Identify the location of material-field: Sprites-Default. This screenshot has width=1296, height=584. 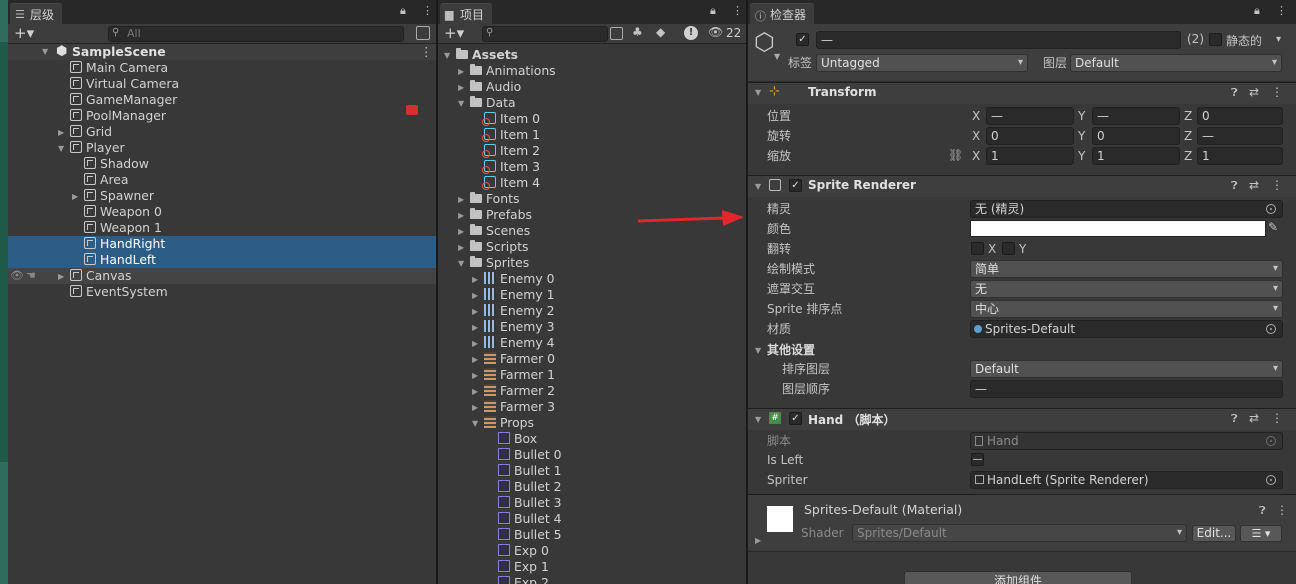
(1126, 329).